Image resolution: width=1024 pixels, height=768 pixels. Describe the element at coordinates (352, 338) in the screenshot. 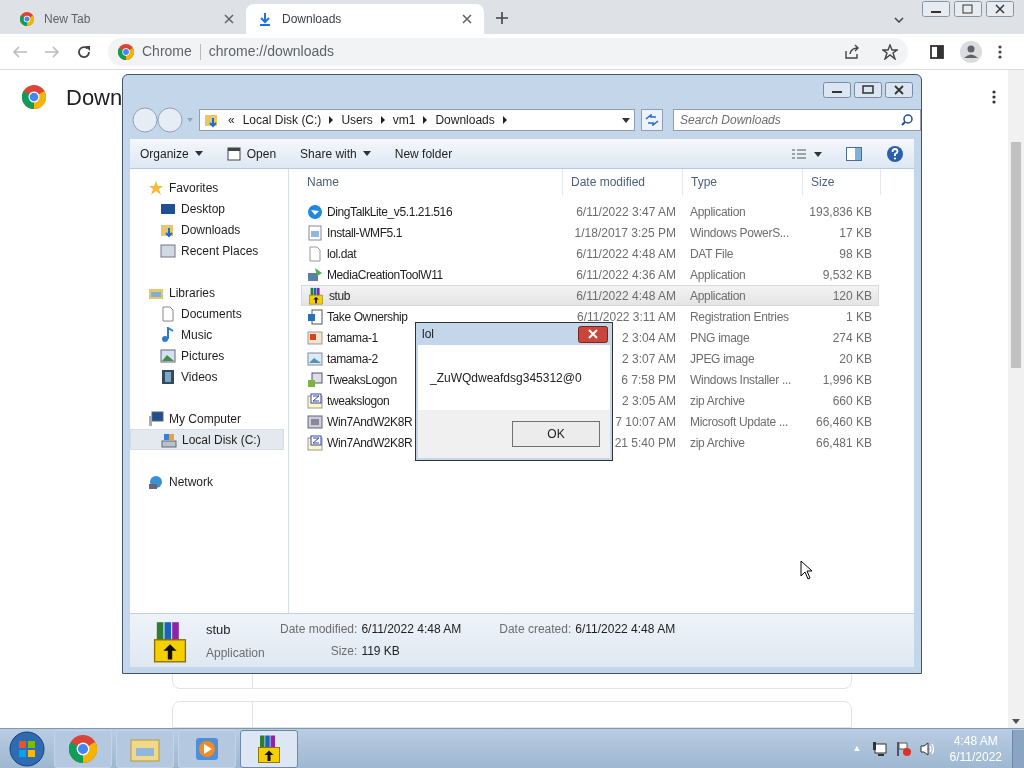

I see `file-name: tamama-1` at that location.